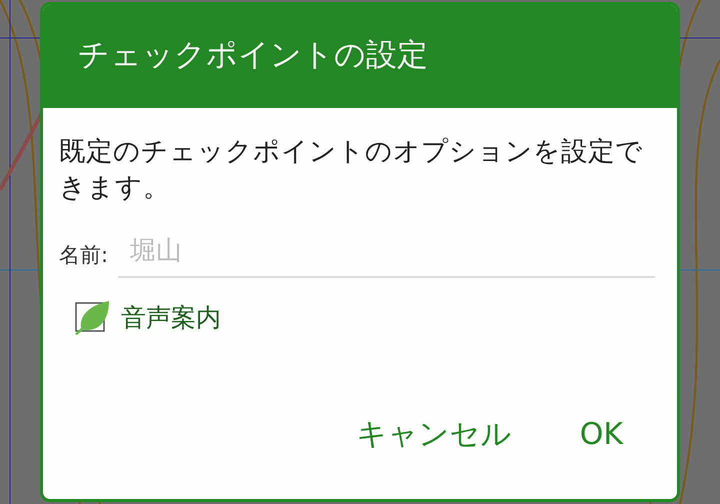  Describe the element at coordinates (83, 255) in the screenshot. I see `name-label: 名前:` at that location.